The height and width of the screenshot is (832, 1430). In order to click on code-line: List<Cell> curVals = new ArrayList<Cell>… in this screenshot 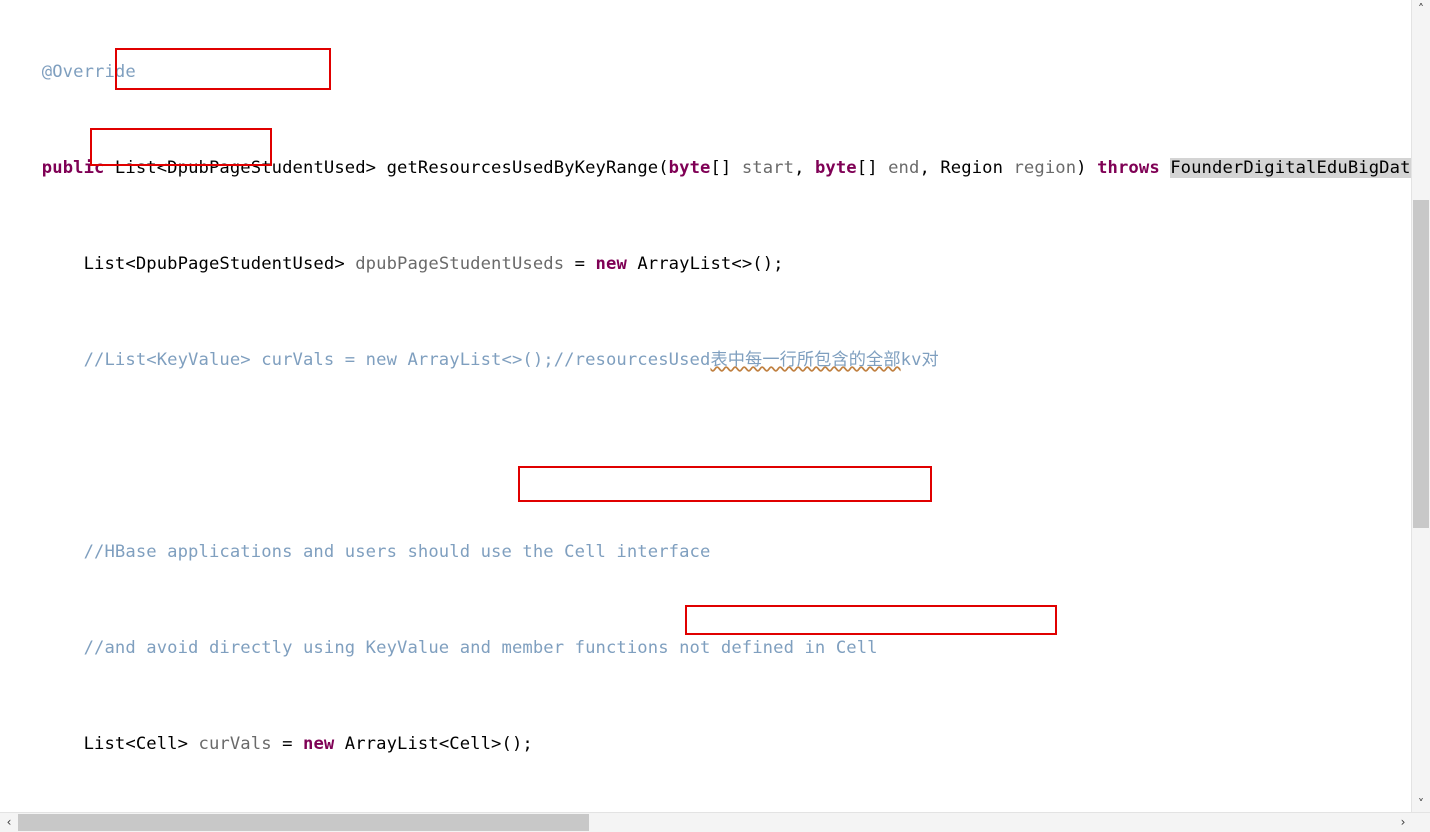, I will do `click(706, 744)`.